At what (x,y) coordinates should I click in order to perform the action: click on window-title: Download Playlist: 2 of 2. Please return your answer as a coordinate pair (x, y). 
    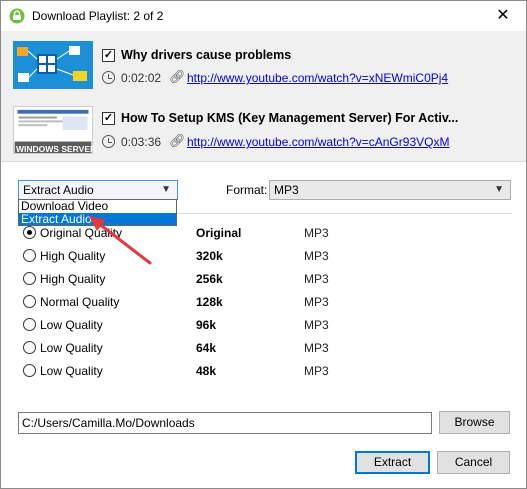
    Looking at the image, I should click on (98, 16).